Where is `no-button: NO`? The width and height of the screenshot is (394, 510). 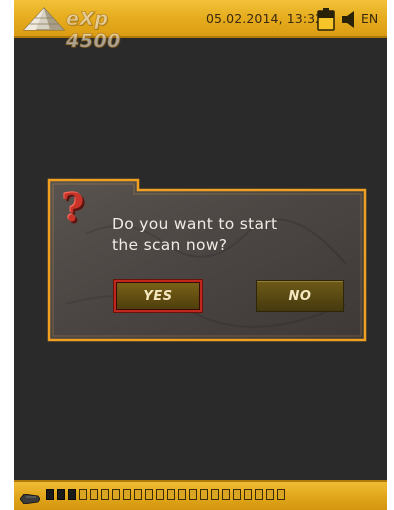 no-button: NO is located at coordinates (300, 296).